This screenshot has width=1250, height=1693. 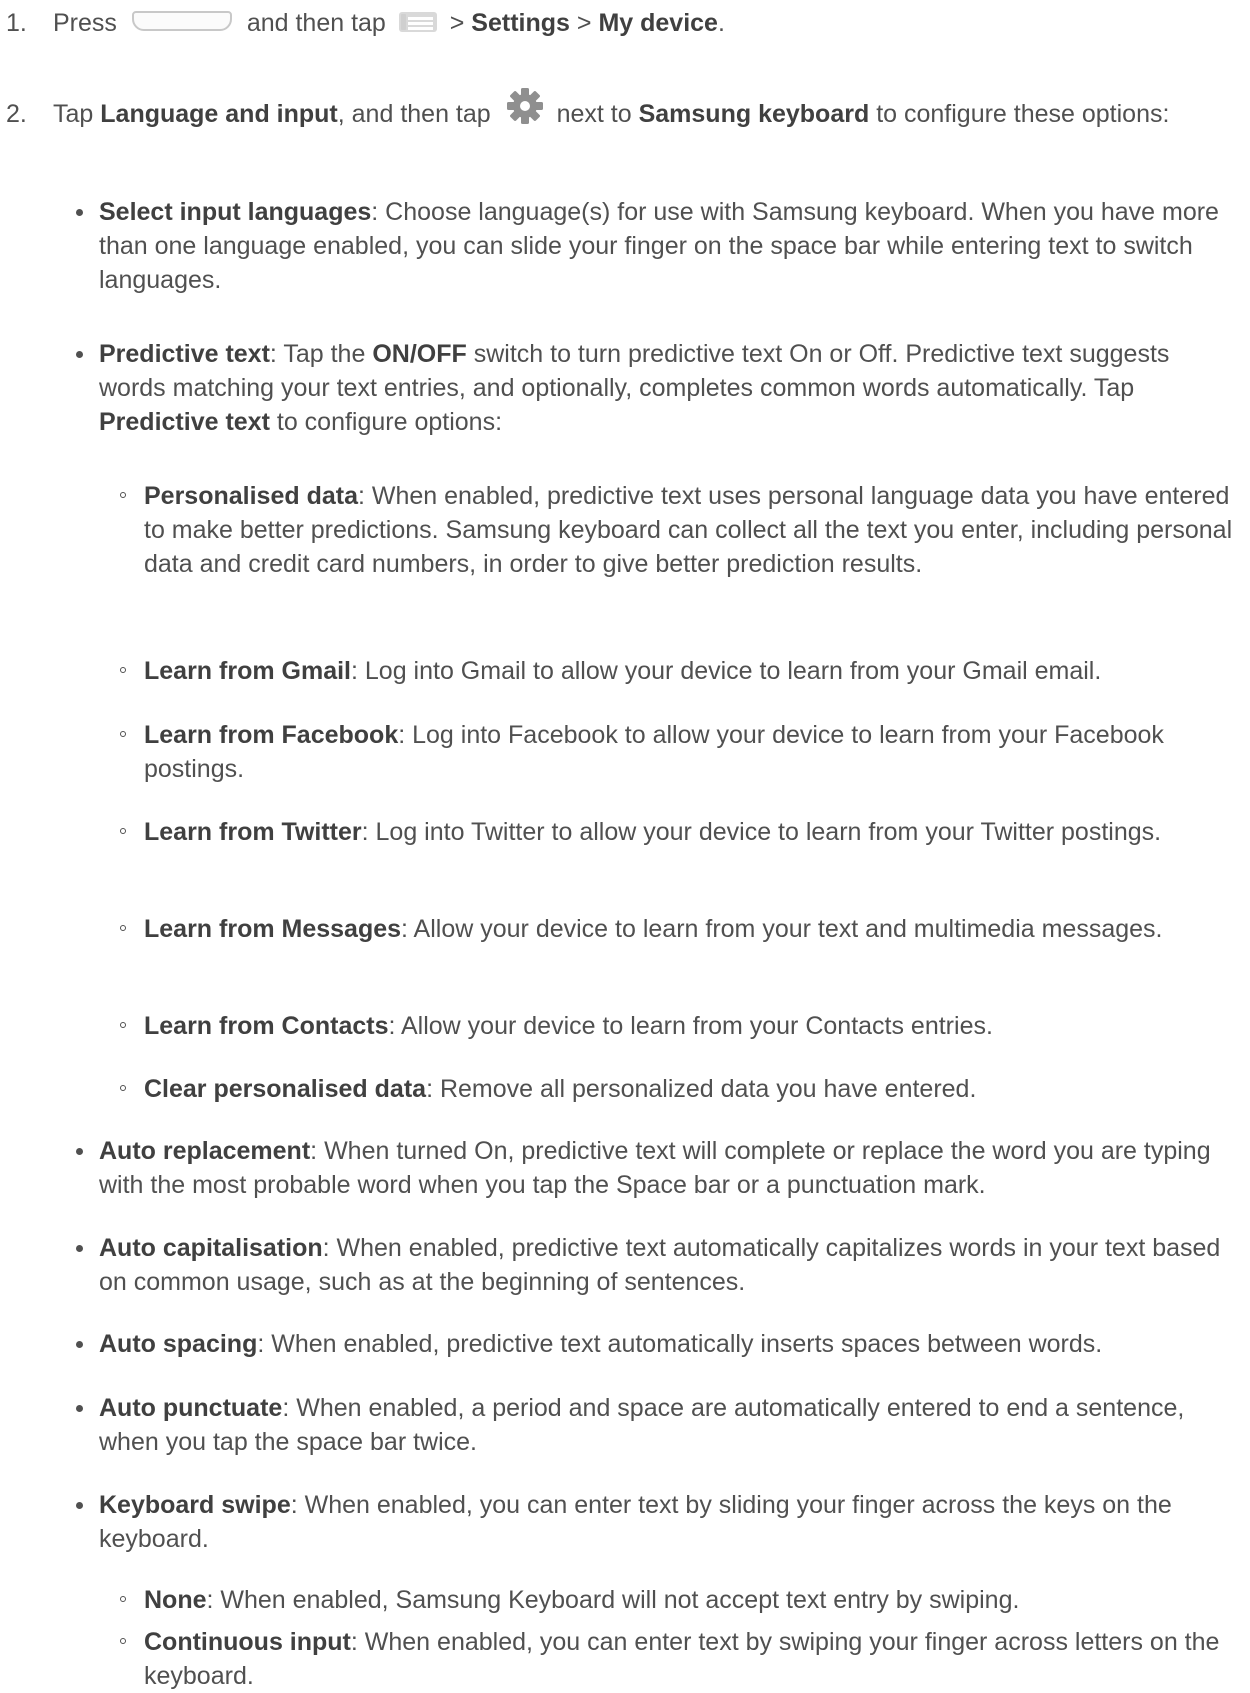 What do you see at coordinates (417, 22) in the screenshot?
I see `menu-icon` at bounding box center [417, 22].